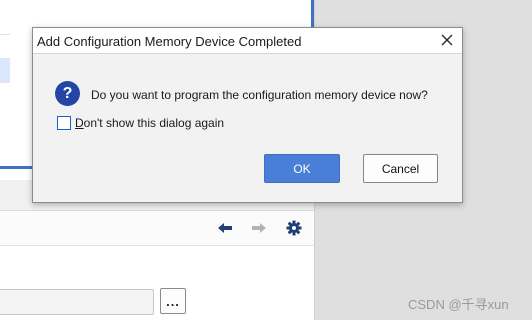 This screenshot has width=532, height=320. I want to click on arrow-left-icon, so click(225, 228).